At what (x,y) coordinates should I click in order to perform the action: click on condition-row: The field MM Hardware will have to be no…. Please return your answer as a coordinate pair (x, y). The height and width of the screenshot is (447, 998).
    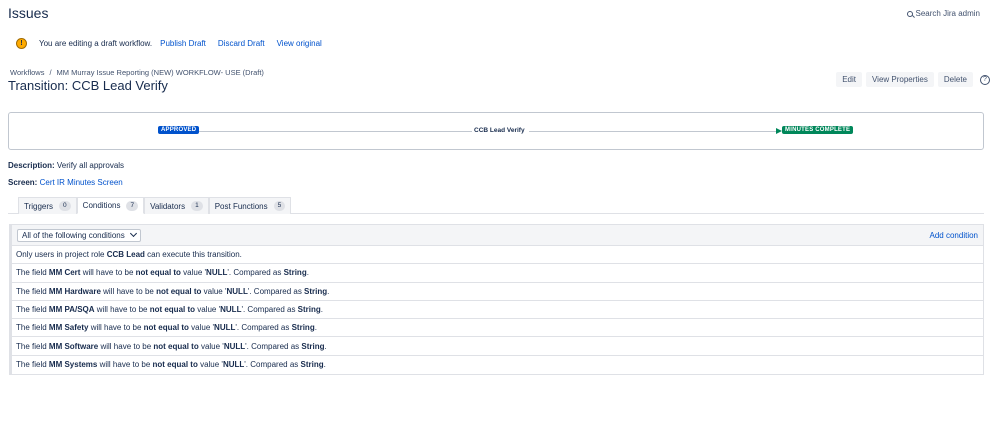
    Looking at the image, I should click on (497, 291).